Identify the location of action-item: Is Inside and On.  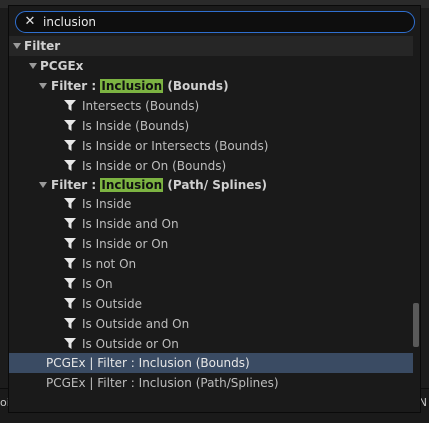
(211, 224).